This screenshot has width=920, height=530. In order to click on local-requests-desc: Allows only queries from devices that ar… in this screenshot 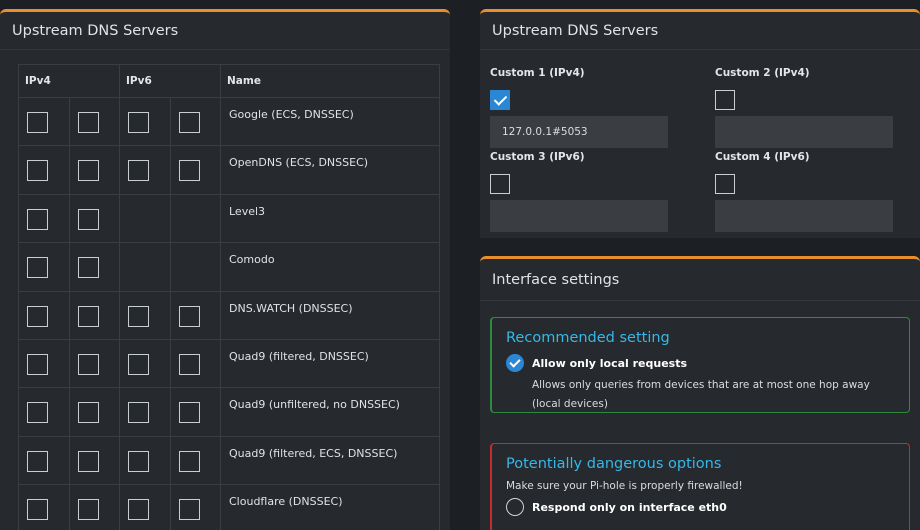, I will do `click(701, 394)`.